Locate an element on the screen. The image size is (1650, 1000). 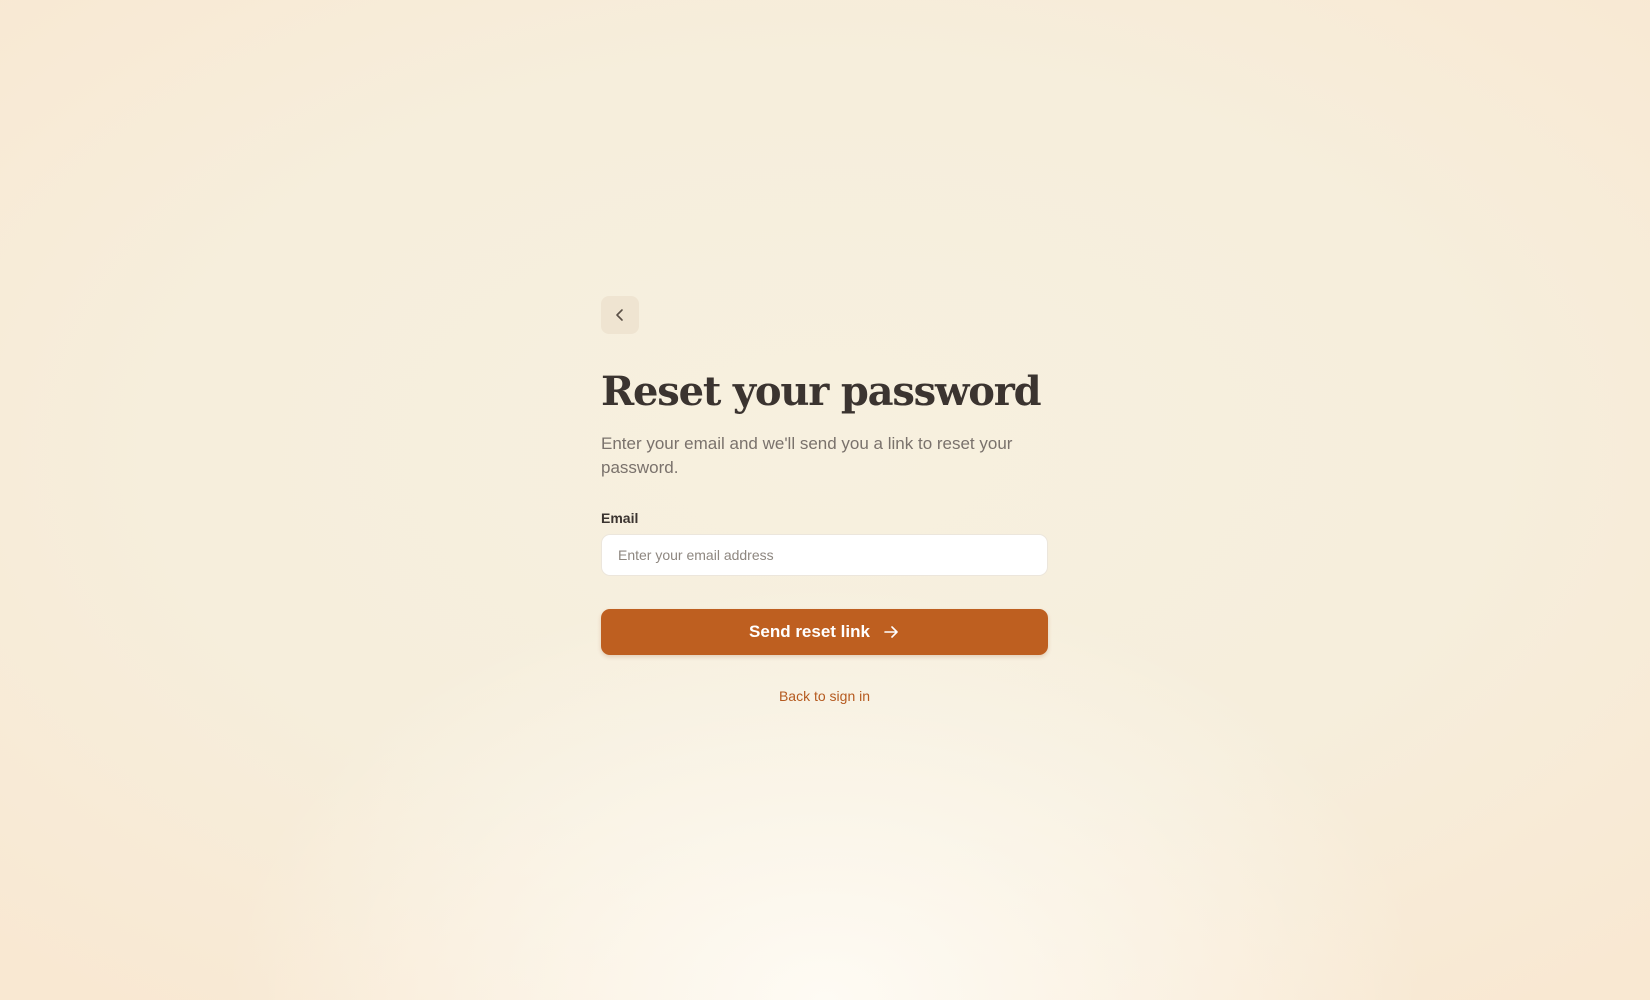
back-button is located at coordinates (620, 315).